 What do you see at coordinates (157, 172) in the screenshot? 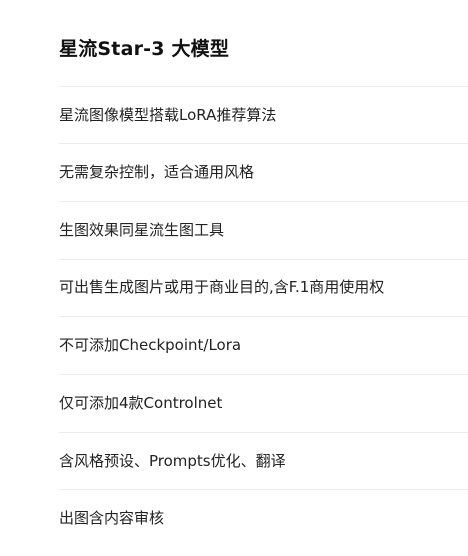
I see `feature-item-no-complex-control: 无需复杂控制，适合通用风格` at bounding box center [157, 172].